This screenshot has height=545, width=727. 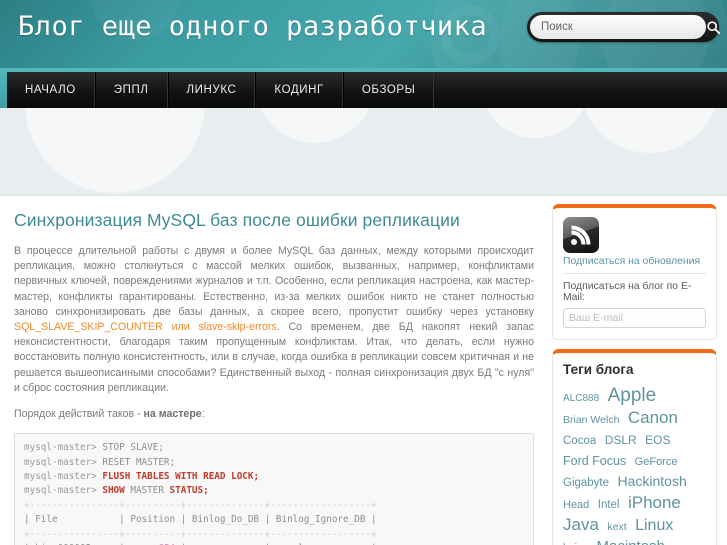 I want to click on tag-link: Canon, so click(x=653, y=417).